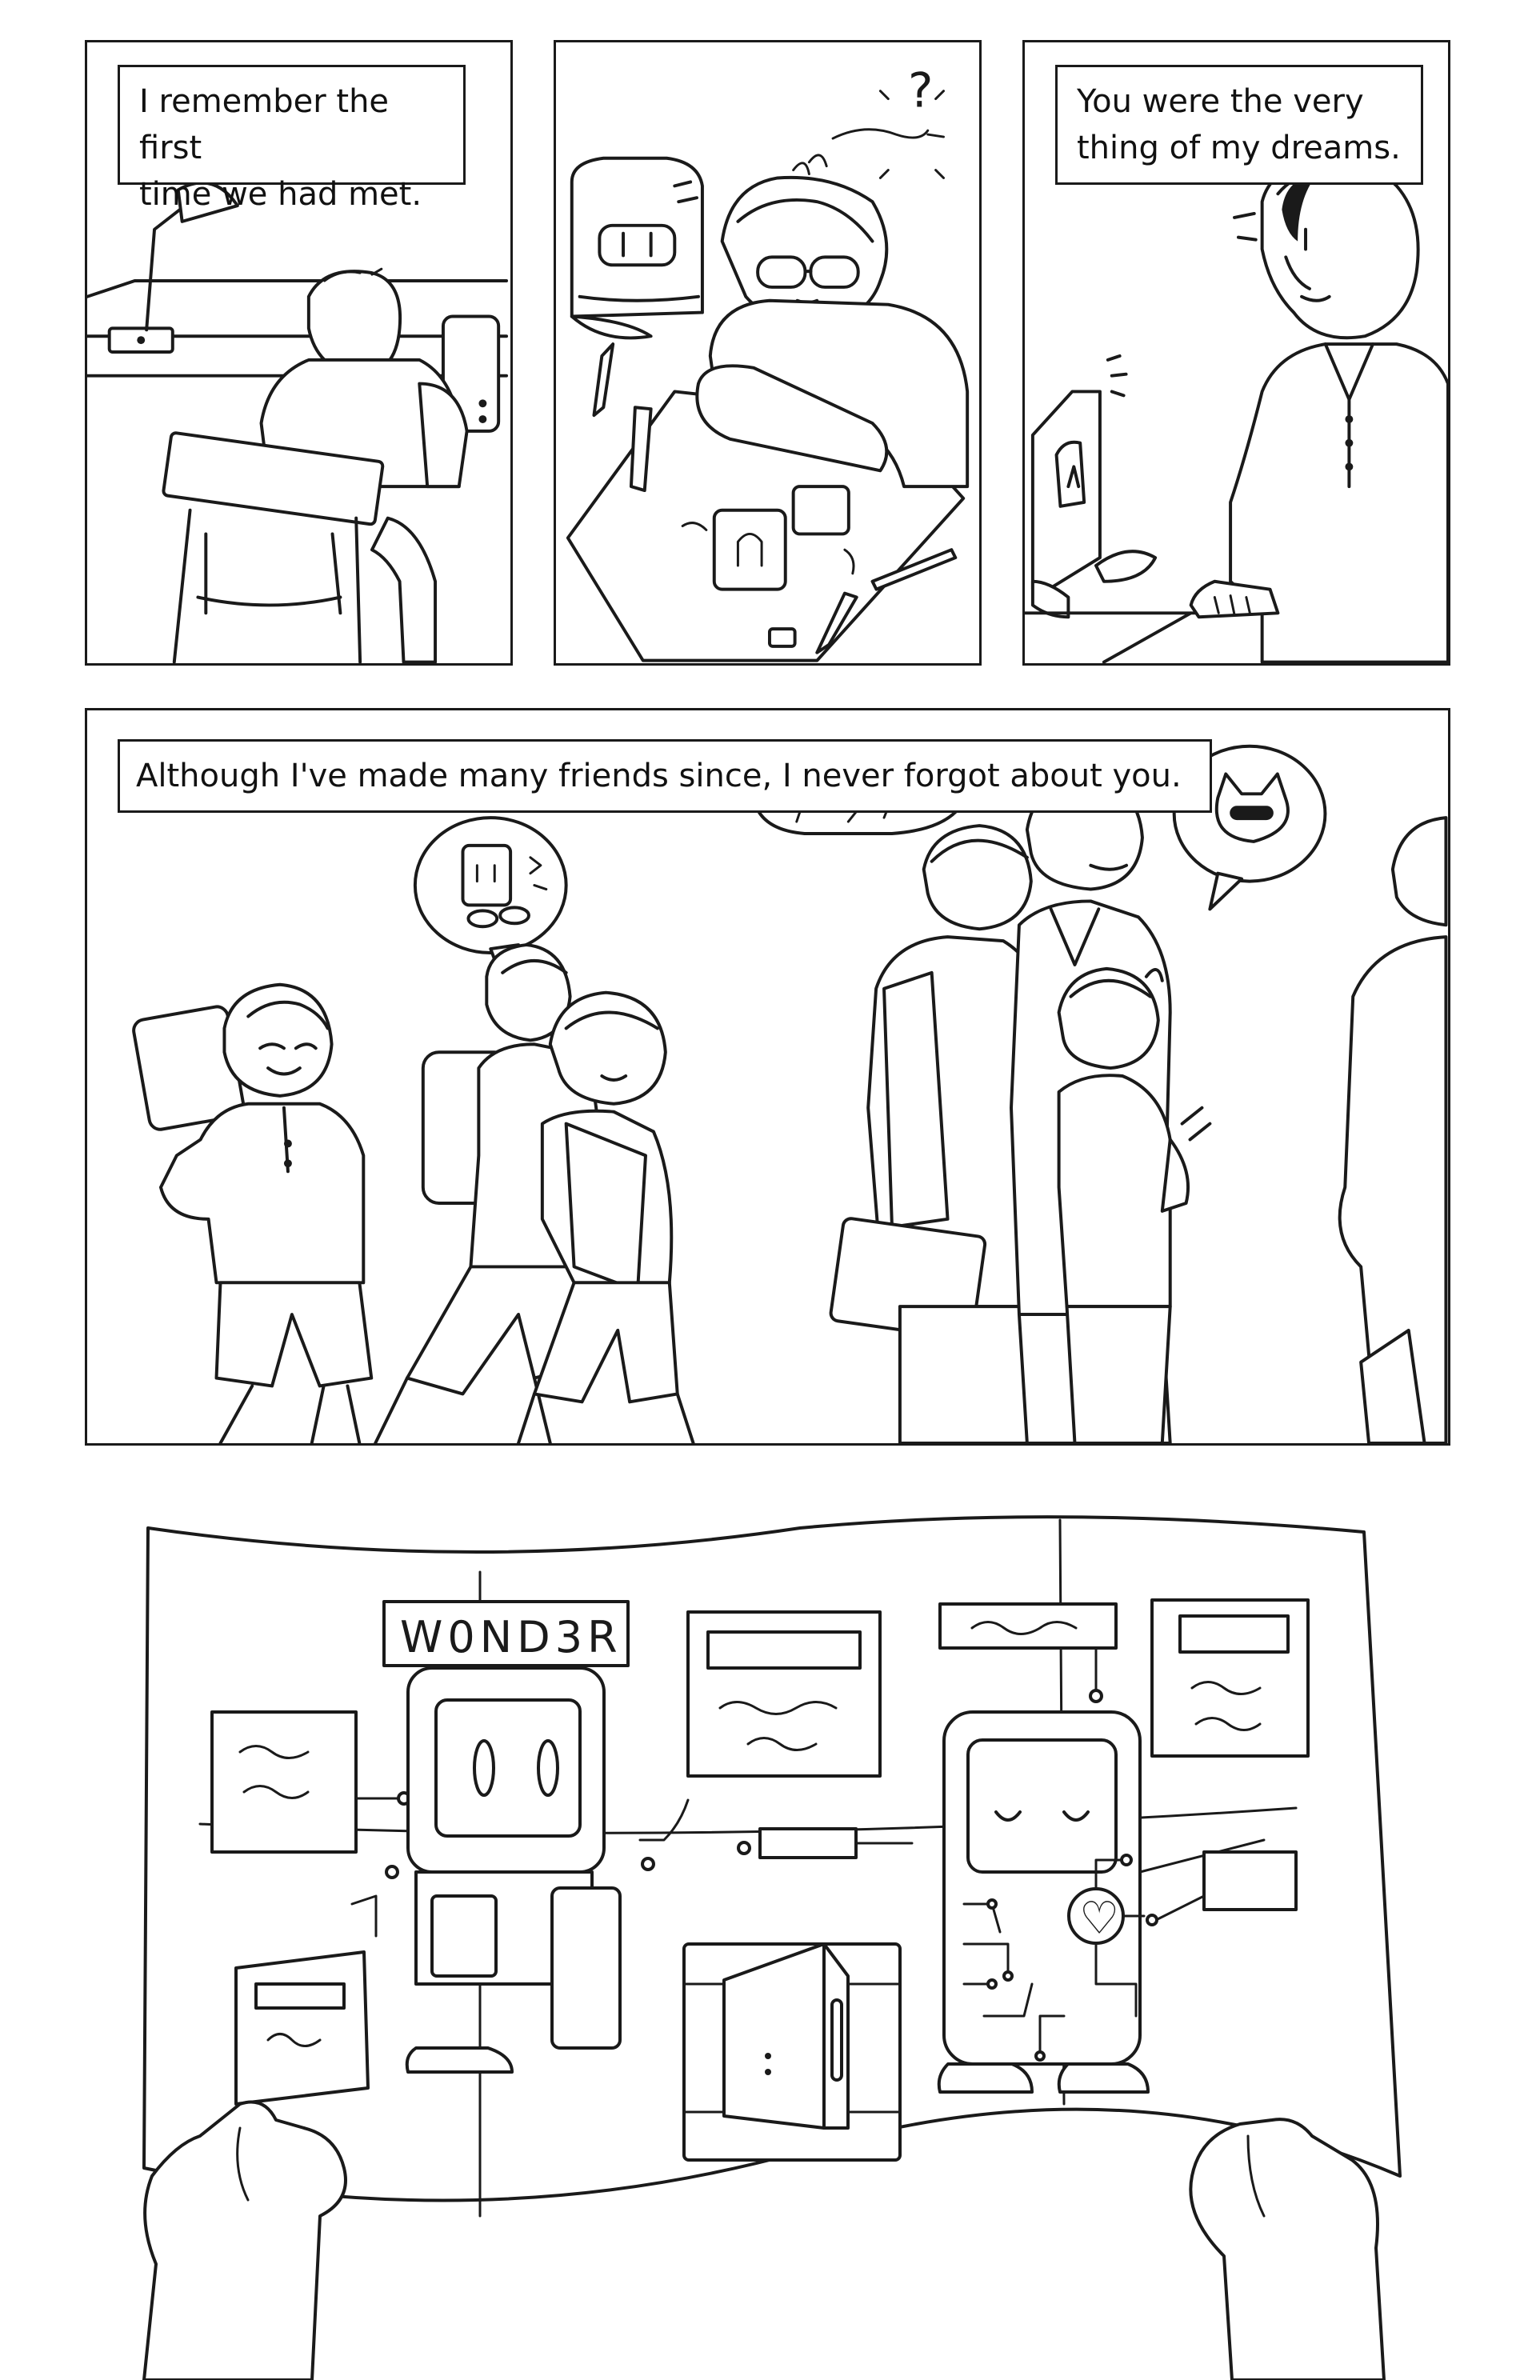 The height and width of the screenshot is (2380, 1540). Describe the element at coordinates (768, 362) in the screenshot. I see `panel-drawing-art: ?` at that location.